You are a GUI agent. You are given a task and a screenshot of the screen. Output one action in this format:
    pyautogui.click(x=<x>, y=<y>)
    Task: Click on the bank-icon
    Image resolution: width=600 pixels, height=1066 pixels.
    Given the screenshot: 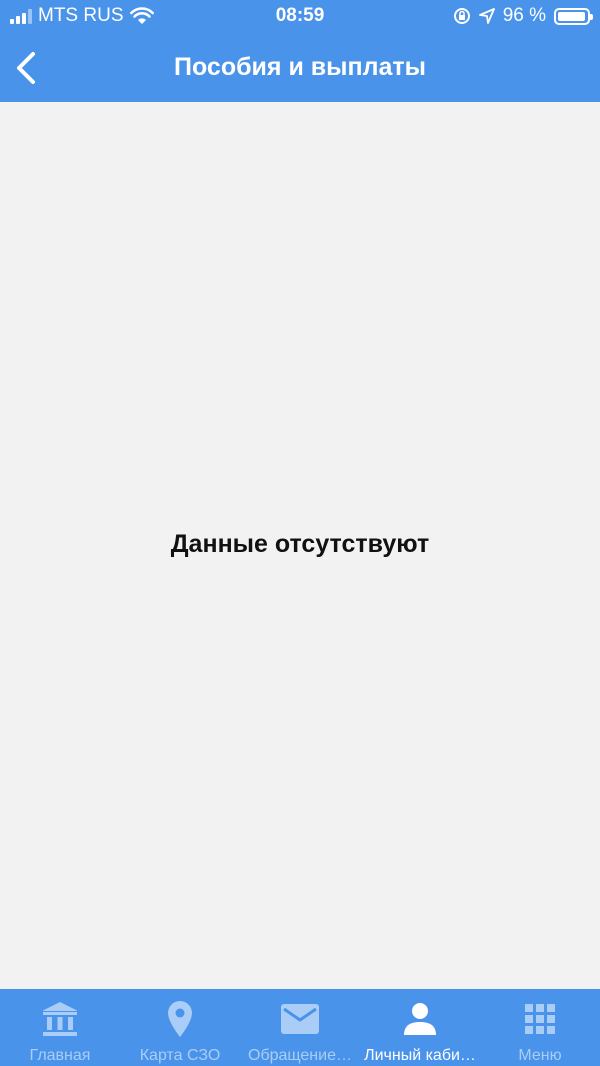 What is the action you would take?
    pyautogui.click(x=60, y=1019)
    